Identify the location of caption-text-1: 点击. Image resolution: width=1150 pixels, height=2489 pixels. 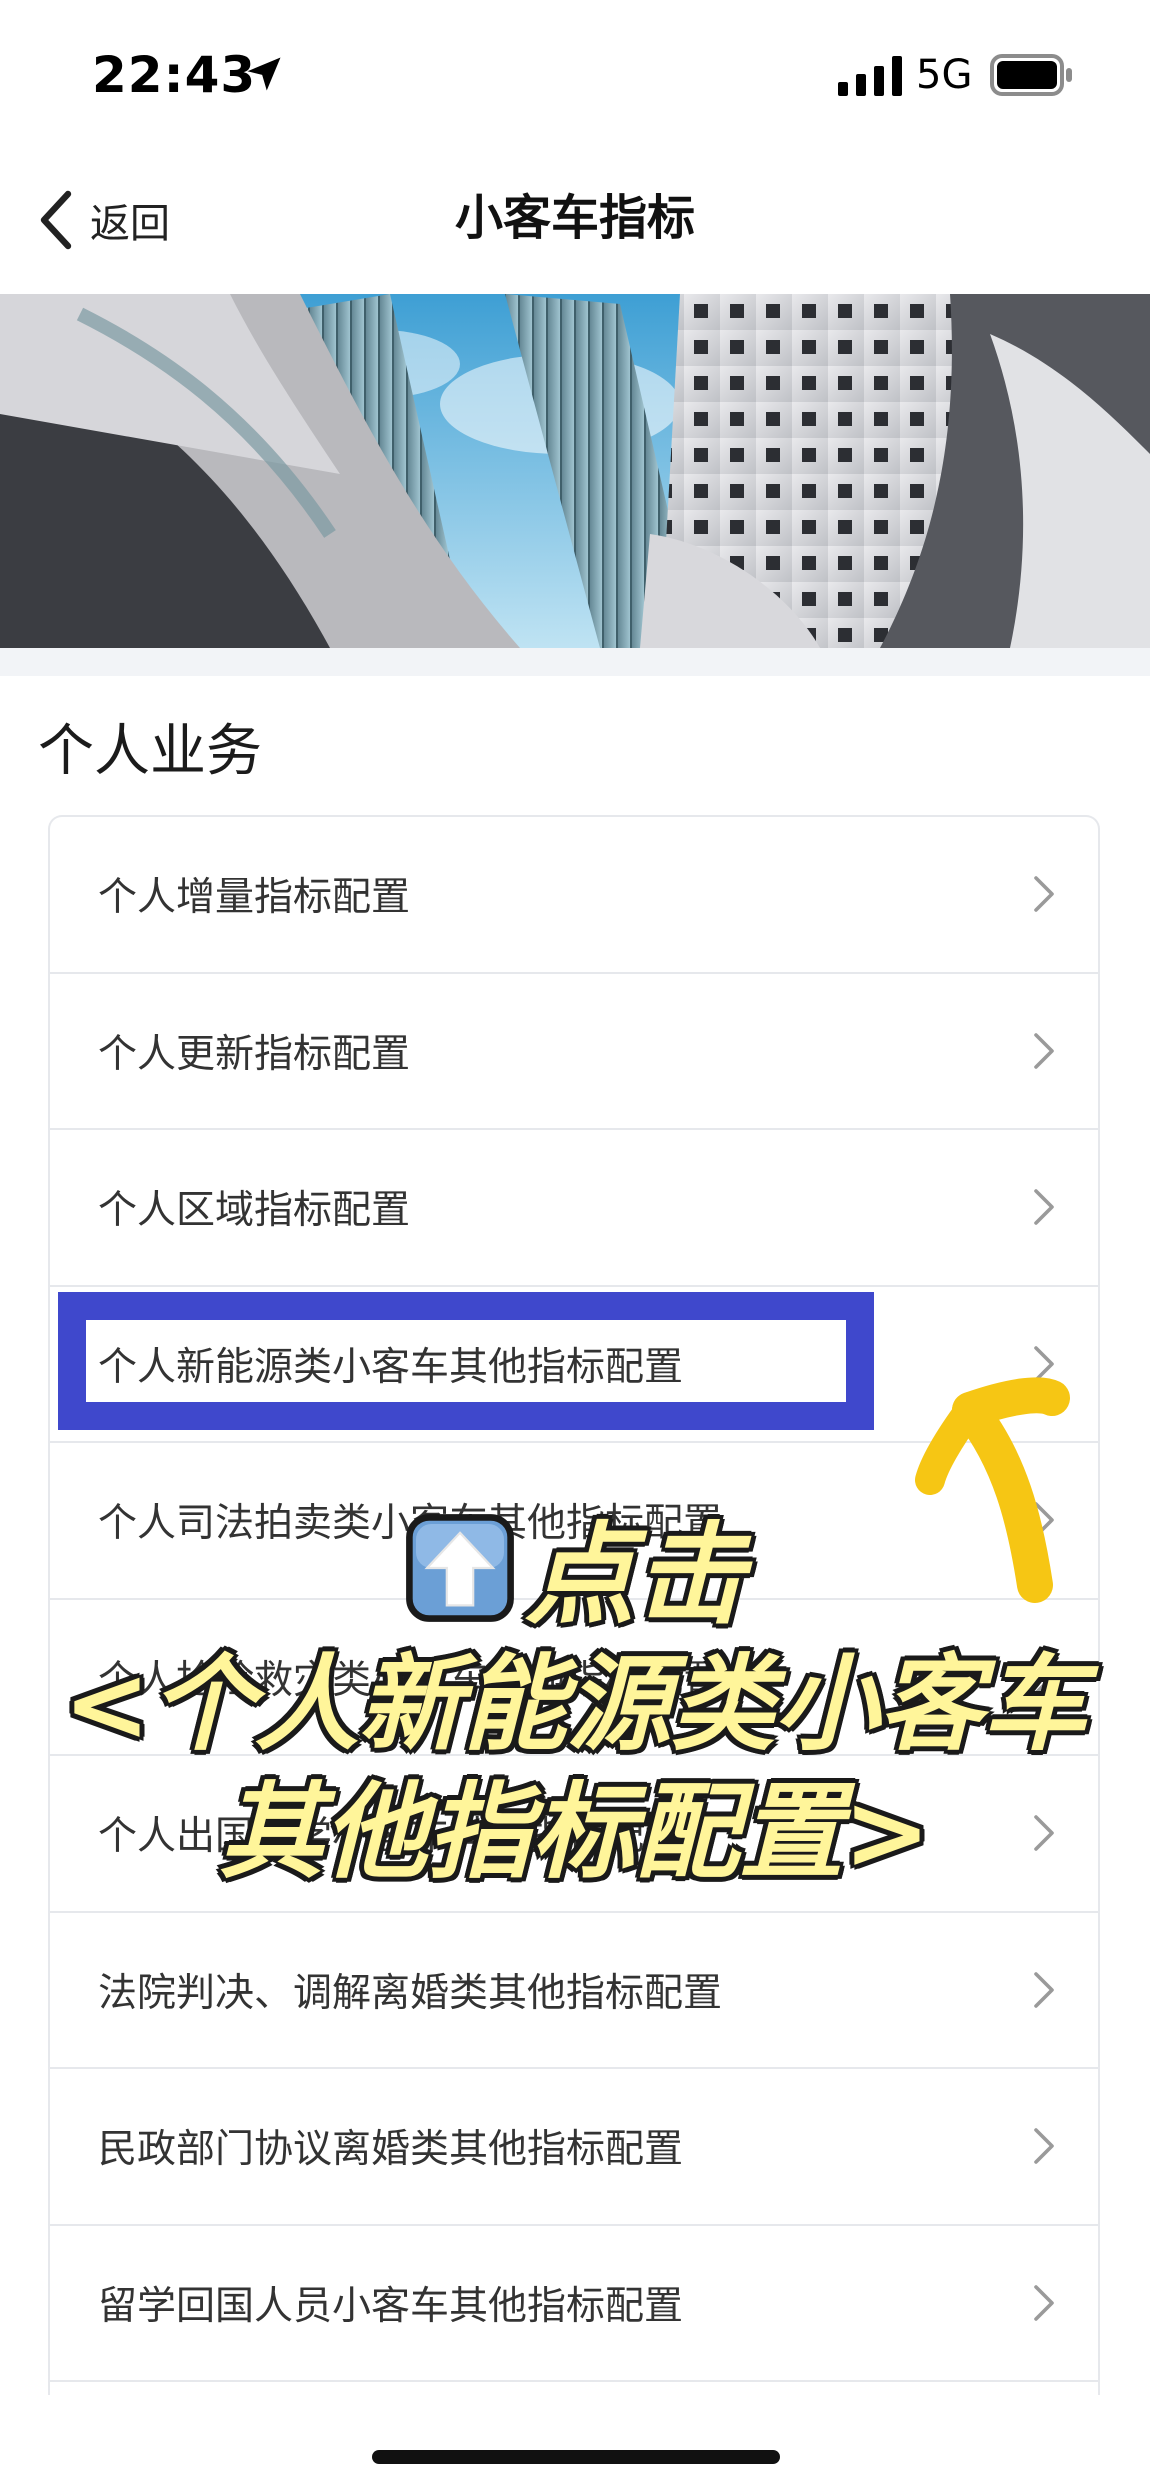
(635, 1575).